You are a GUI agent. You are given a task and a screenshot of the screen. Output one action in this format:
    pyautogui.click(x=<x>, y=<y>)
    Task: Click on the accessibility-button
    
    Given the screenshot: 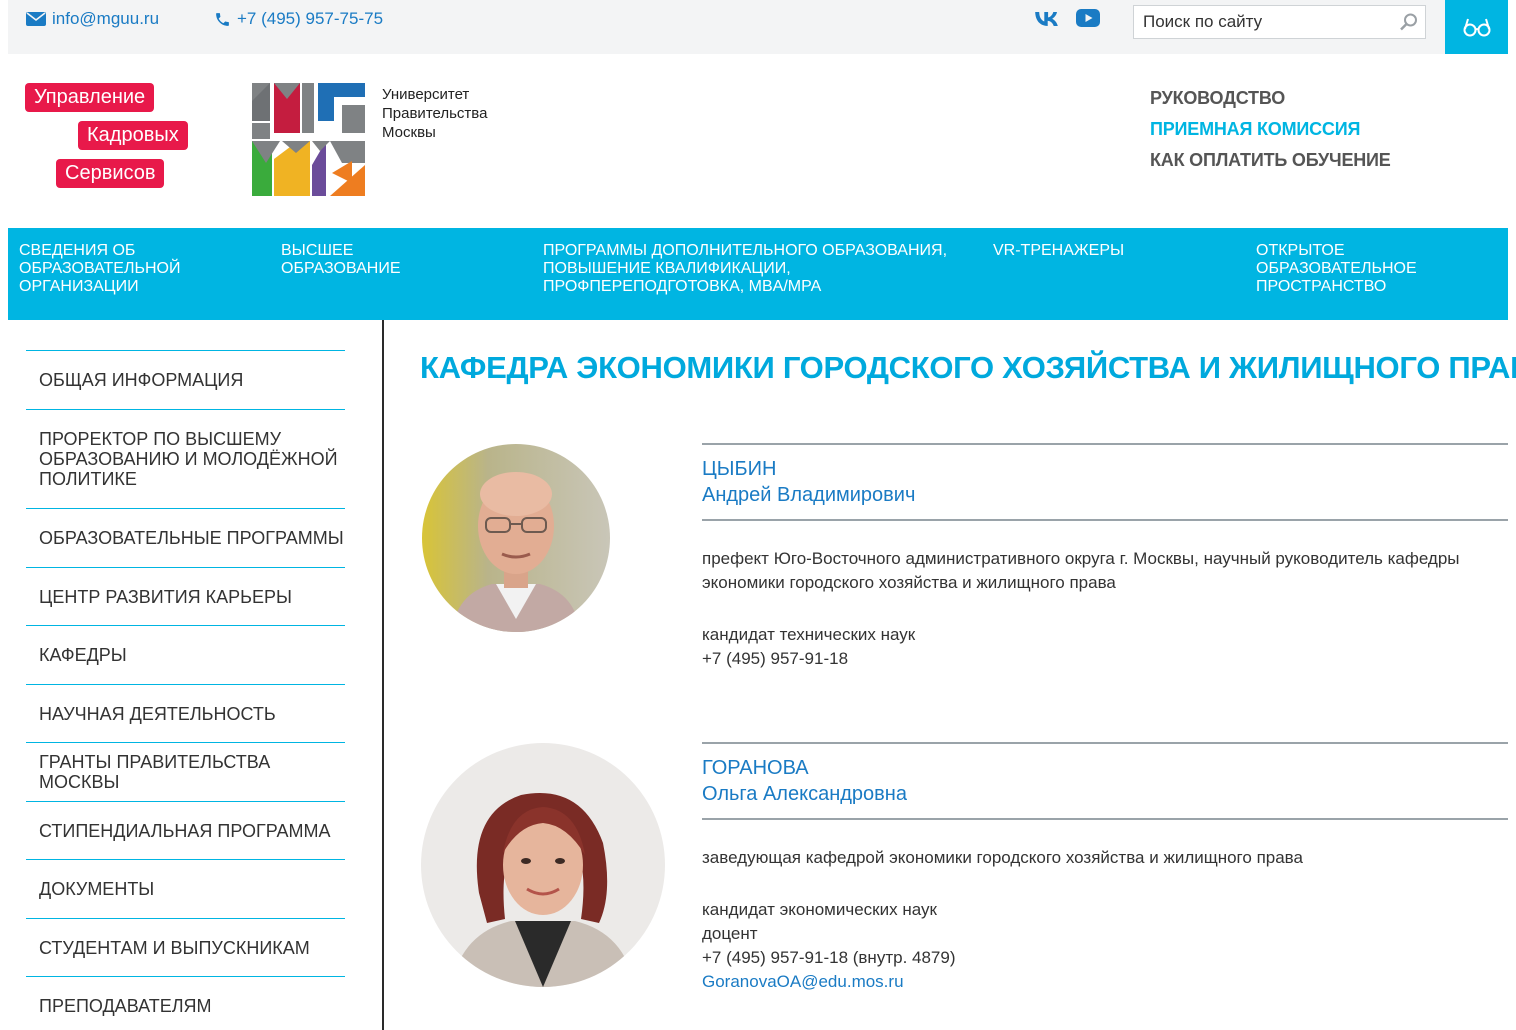 What is the action you would take?
    pyautogui.click(x=1476, y=27)
    